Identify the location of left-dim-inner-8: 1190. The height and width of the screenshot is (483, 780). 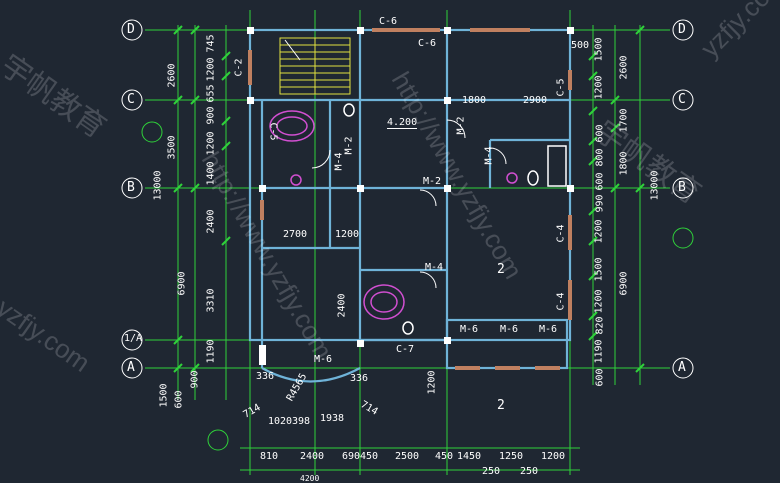
(211, 351).